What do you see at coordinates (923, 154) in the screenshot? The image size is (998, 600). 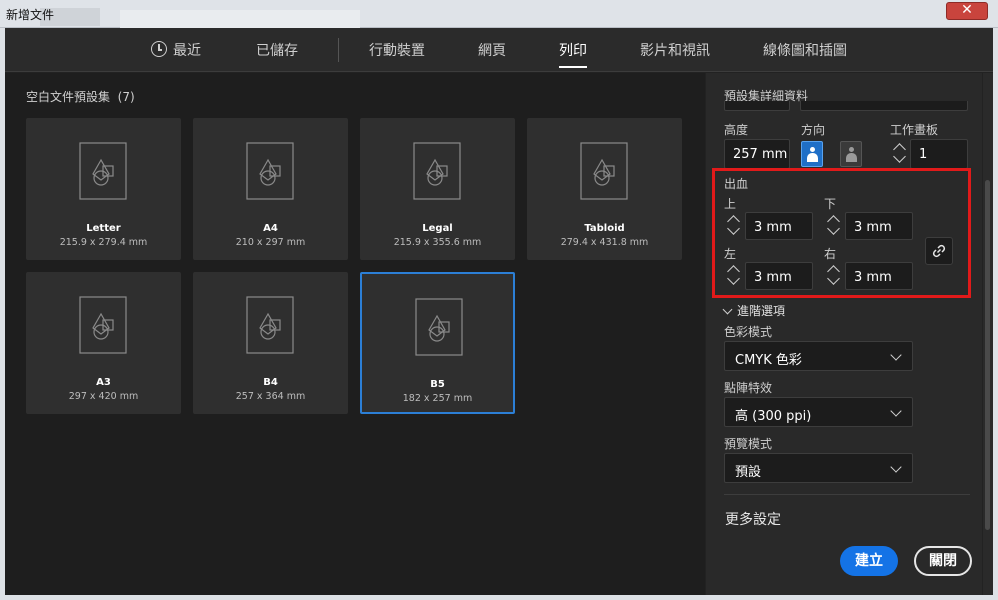 I see `artboards-value: 1` at bounding box center [923, 154].